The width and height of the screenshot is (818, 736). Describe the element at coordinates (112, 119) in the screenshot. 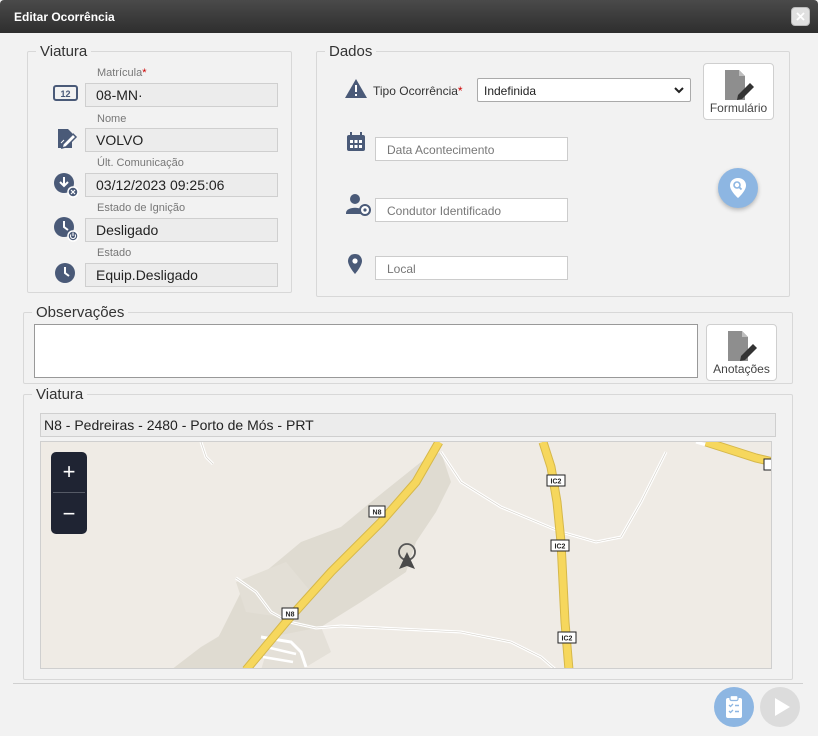

I see `nome-label: Nome` at that location.